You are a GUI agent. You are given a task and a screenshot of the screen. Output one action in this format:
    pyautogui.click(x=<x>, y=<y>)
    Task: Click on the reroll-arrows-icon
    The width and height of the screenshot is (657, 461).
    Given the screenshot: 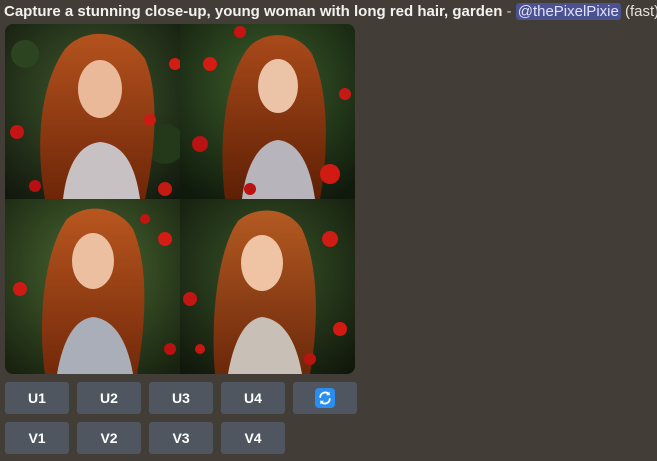 What is the action you would take?
    pyautogui.click(x=325, y=398)
    